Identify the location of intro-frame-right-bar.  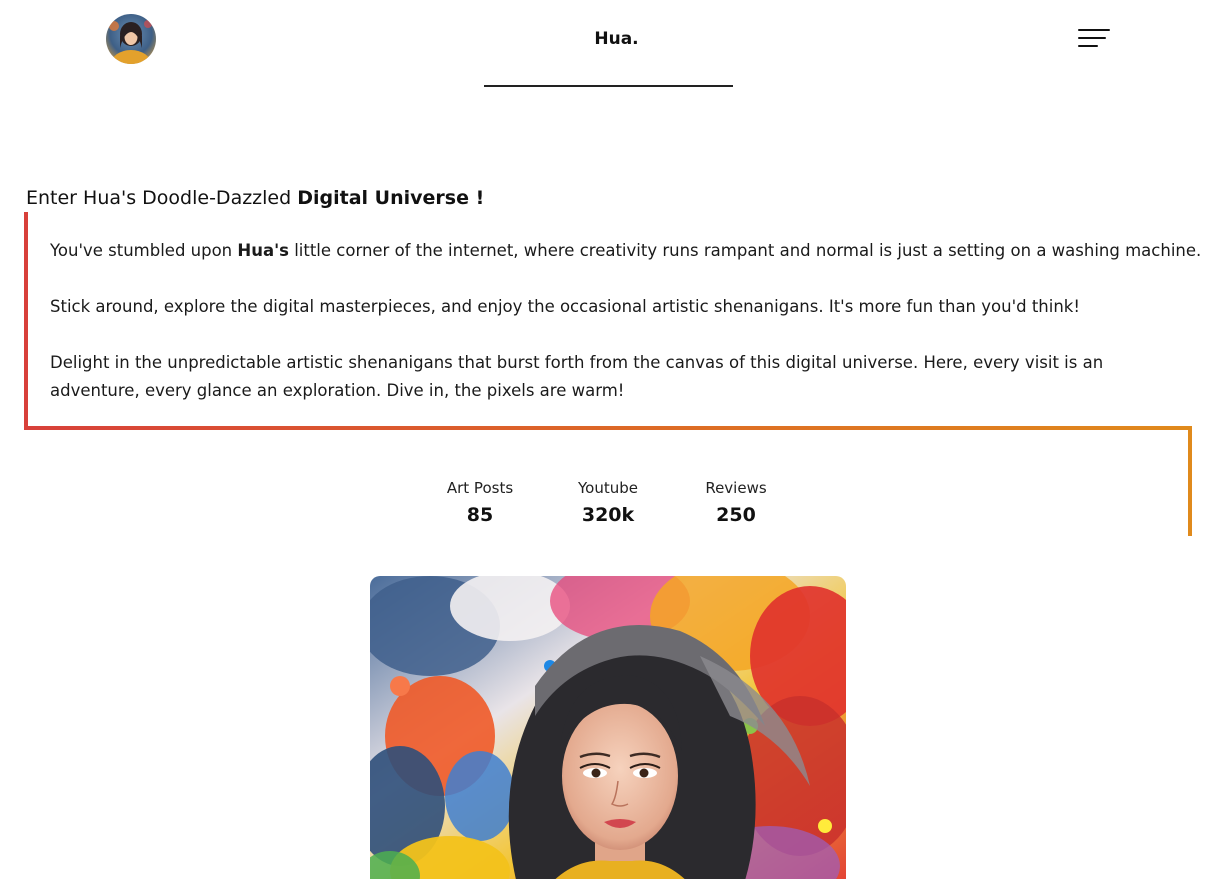
(1190, 481).